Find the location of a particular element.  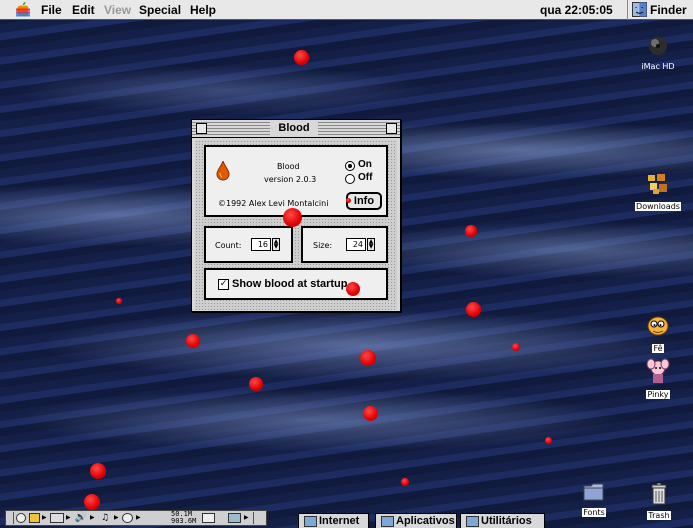

finder-icon is located at coordinates (639, 9).